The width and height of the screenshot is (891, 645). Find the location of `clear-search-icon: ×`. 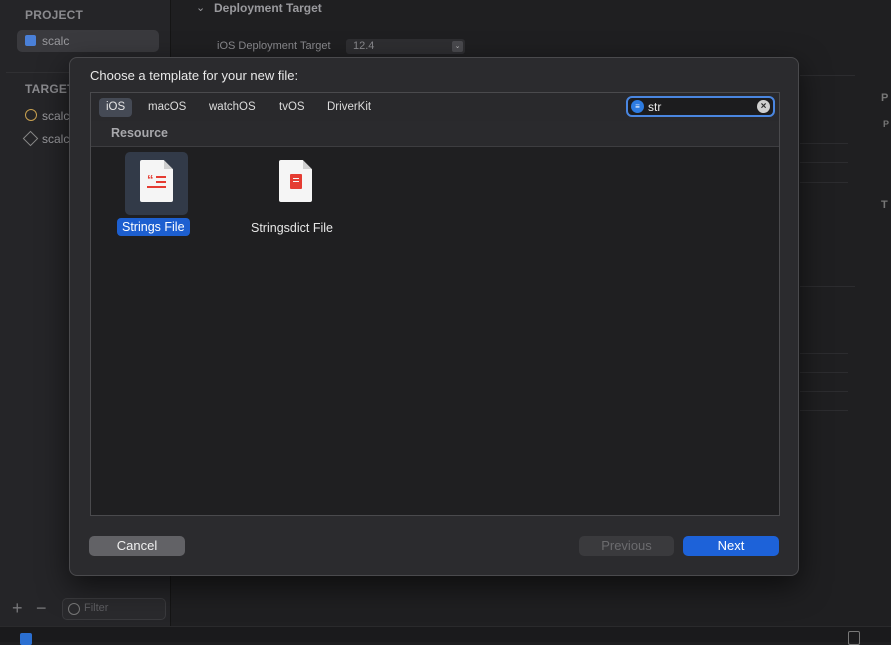

clear-search-icon: × is located at coordinates (763, 106).